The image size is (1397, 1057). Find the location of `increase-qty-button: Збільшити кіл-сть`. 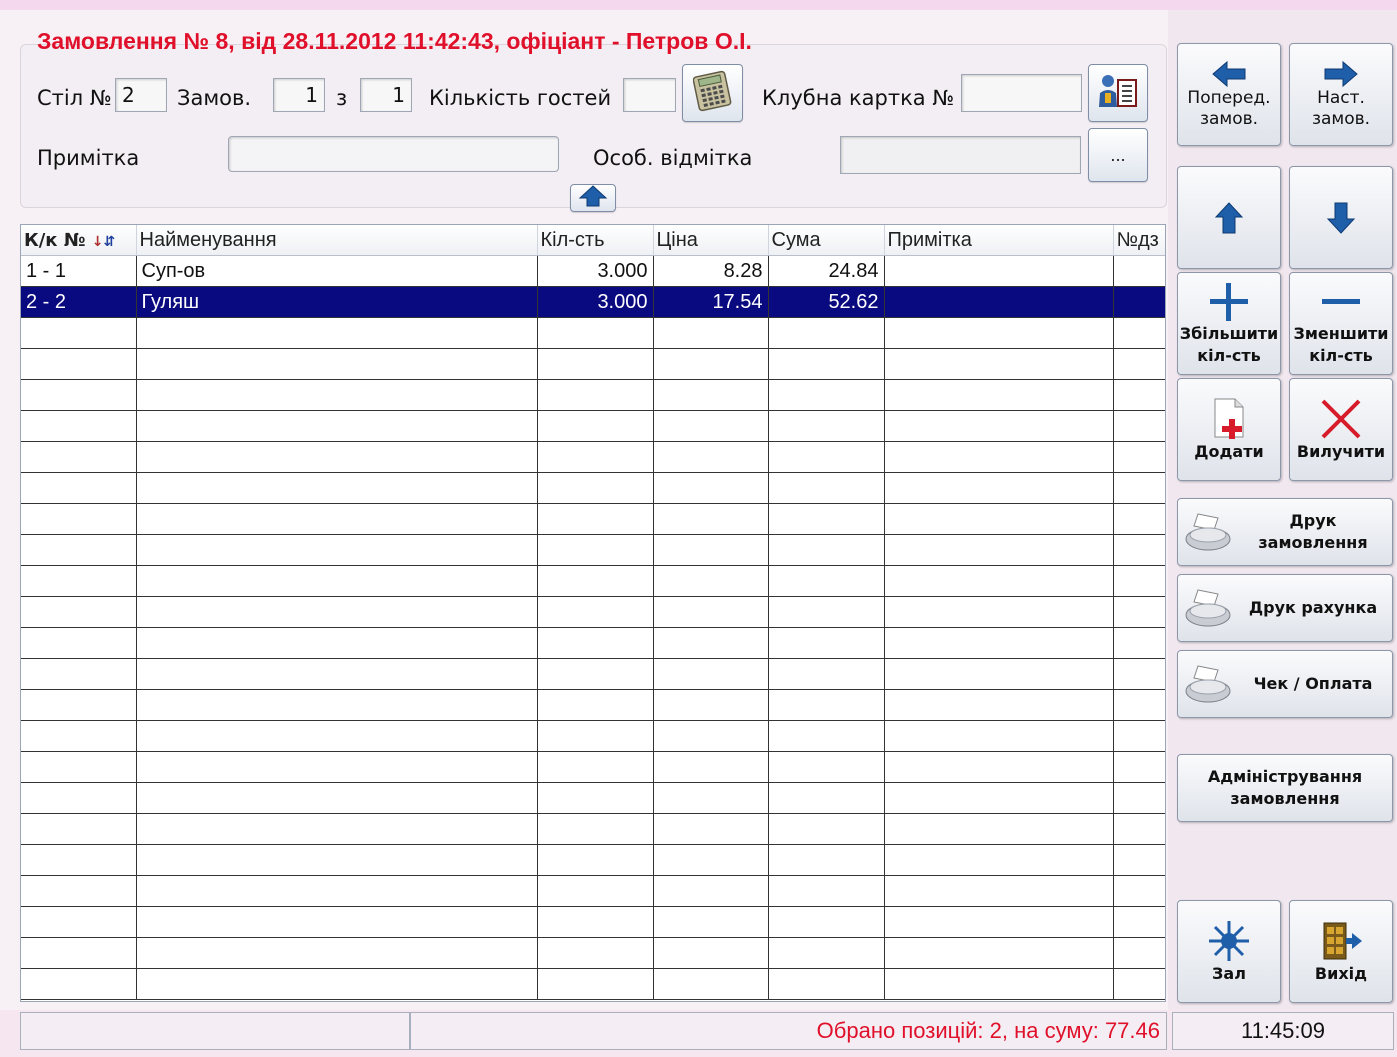

increase-qty-button: Збільшити кіл-сть is located at coordinates (1229, 323).